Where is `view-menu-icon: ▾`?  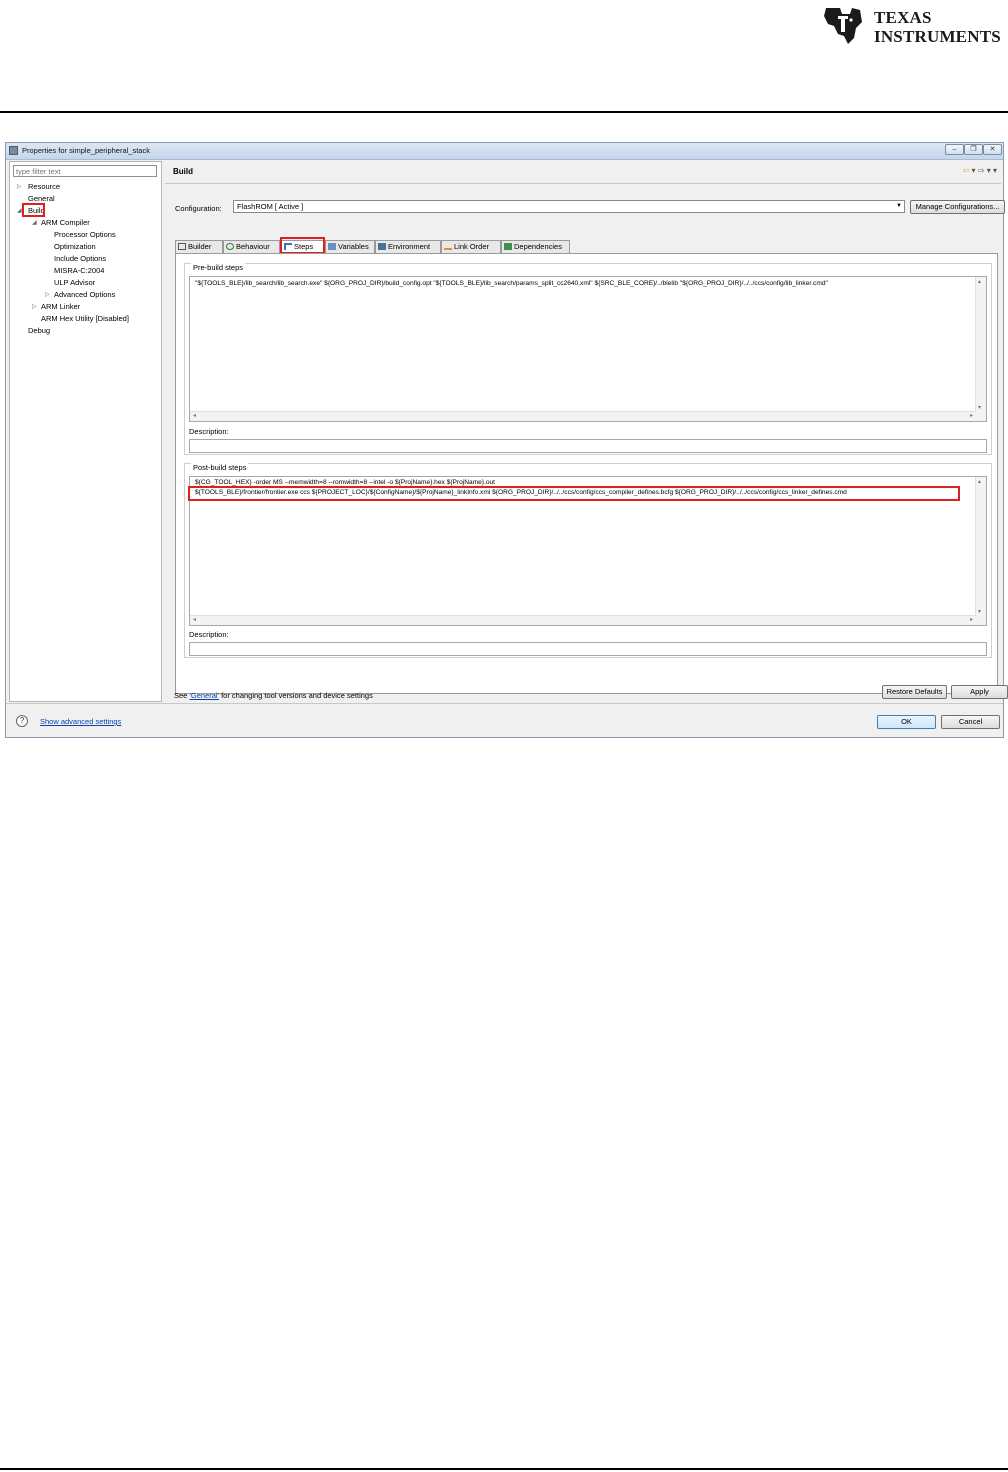 view-menu-icon: ▾ is located at coordinates (995, 170).